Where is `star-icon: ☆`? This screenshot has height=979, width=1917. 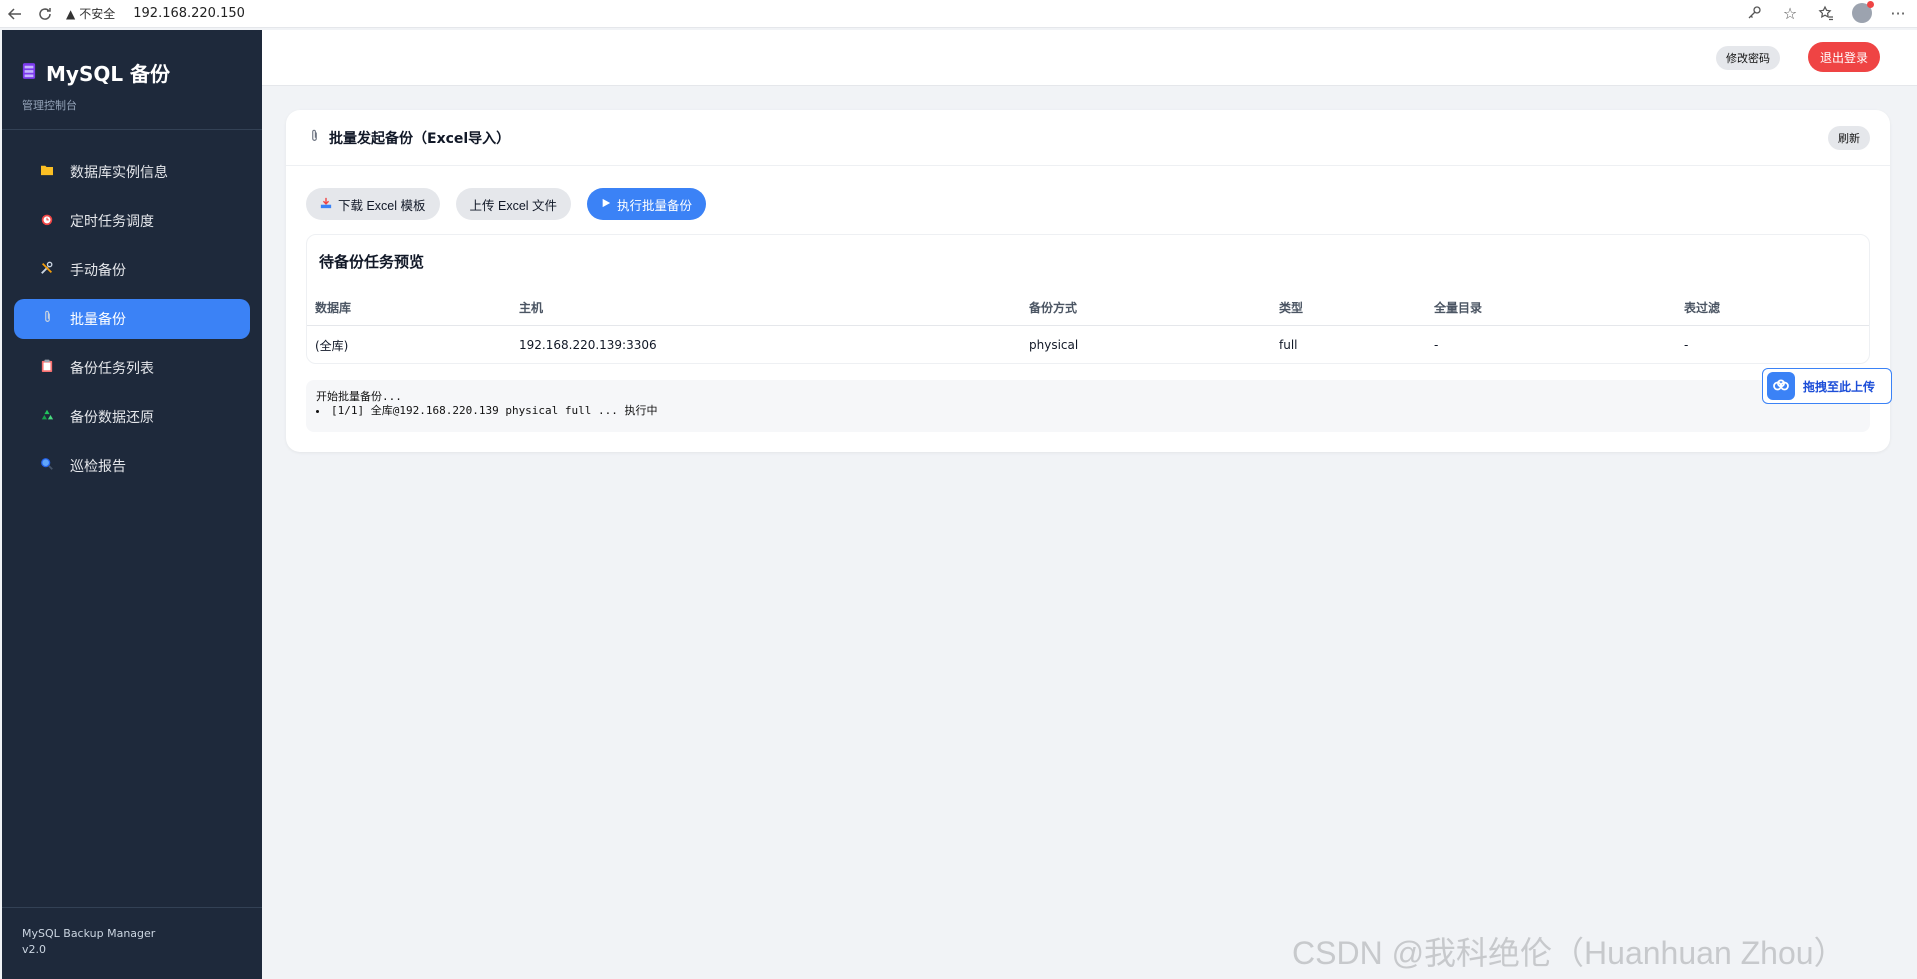
star-icon: ☆ is located at coordinates (1790, 13).